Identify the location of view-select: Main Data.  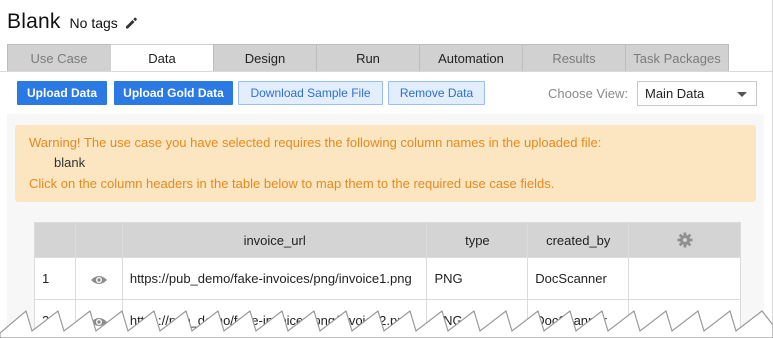
(697, 93).